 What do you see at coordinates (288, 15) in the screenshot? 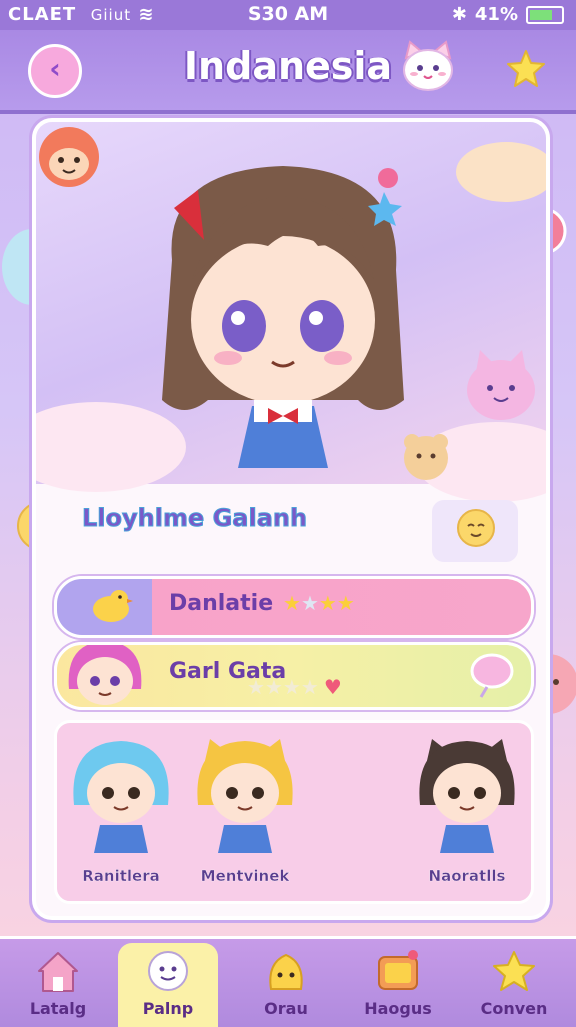
I see `status-bar: CLAET Giiut ≋ S30 AM ✱ 41%` at bounding box center [288, 15].